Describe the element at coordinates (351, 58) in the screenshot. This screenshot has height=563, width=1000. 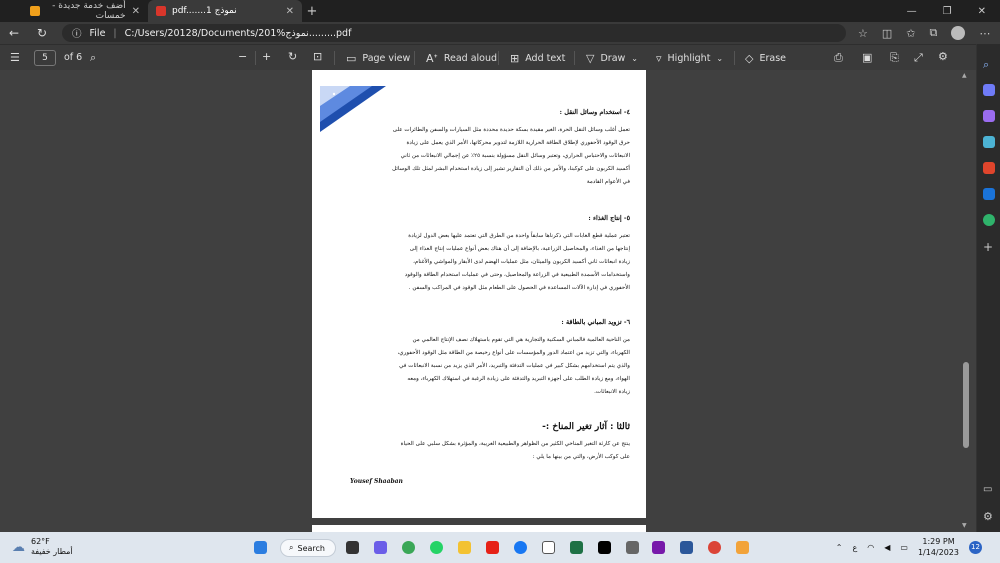
I see `page-view-icon: ▭` at that location.